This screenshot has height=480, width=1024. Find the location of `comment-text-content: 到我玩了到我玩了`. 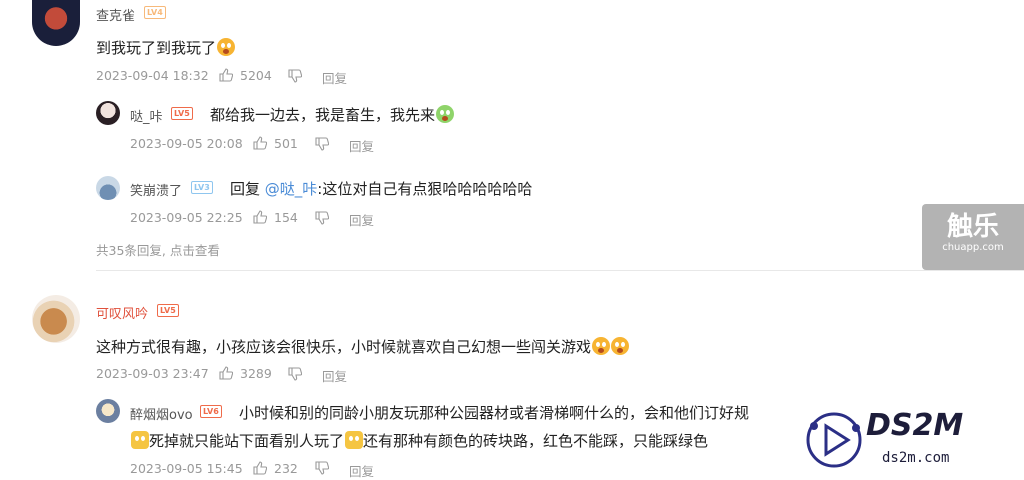

comment-text-content: 到我玩了到我玩了 is located at coordinates (156, 48).